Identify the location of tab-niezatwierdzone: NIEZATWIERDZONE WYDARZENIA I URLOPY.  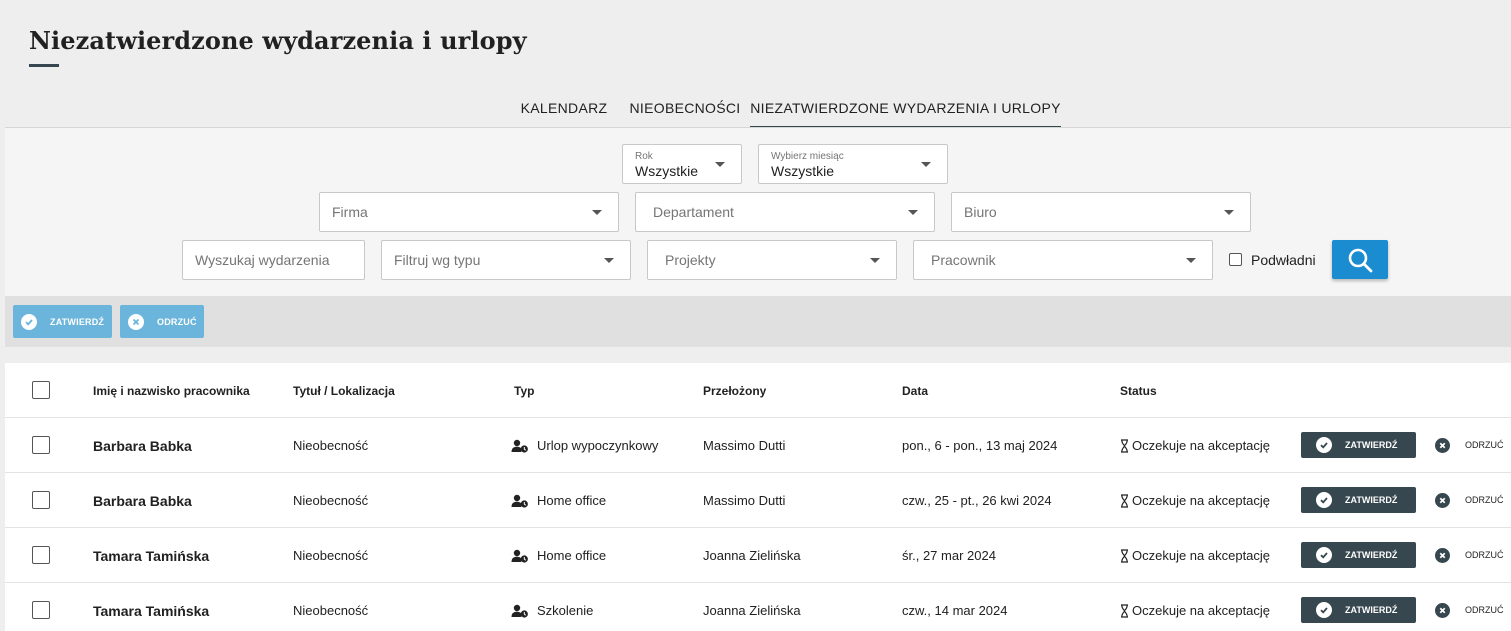
(905, 109).